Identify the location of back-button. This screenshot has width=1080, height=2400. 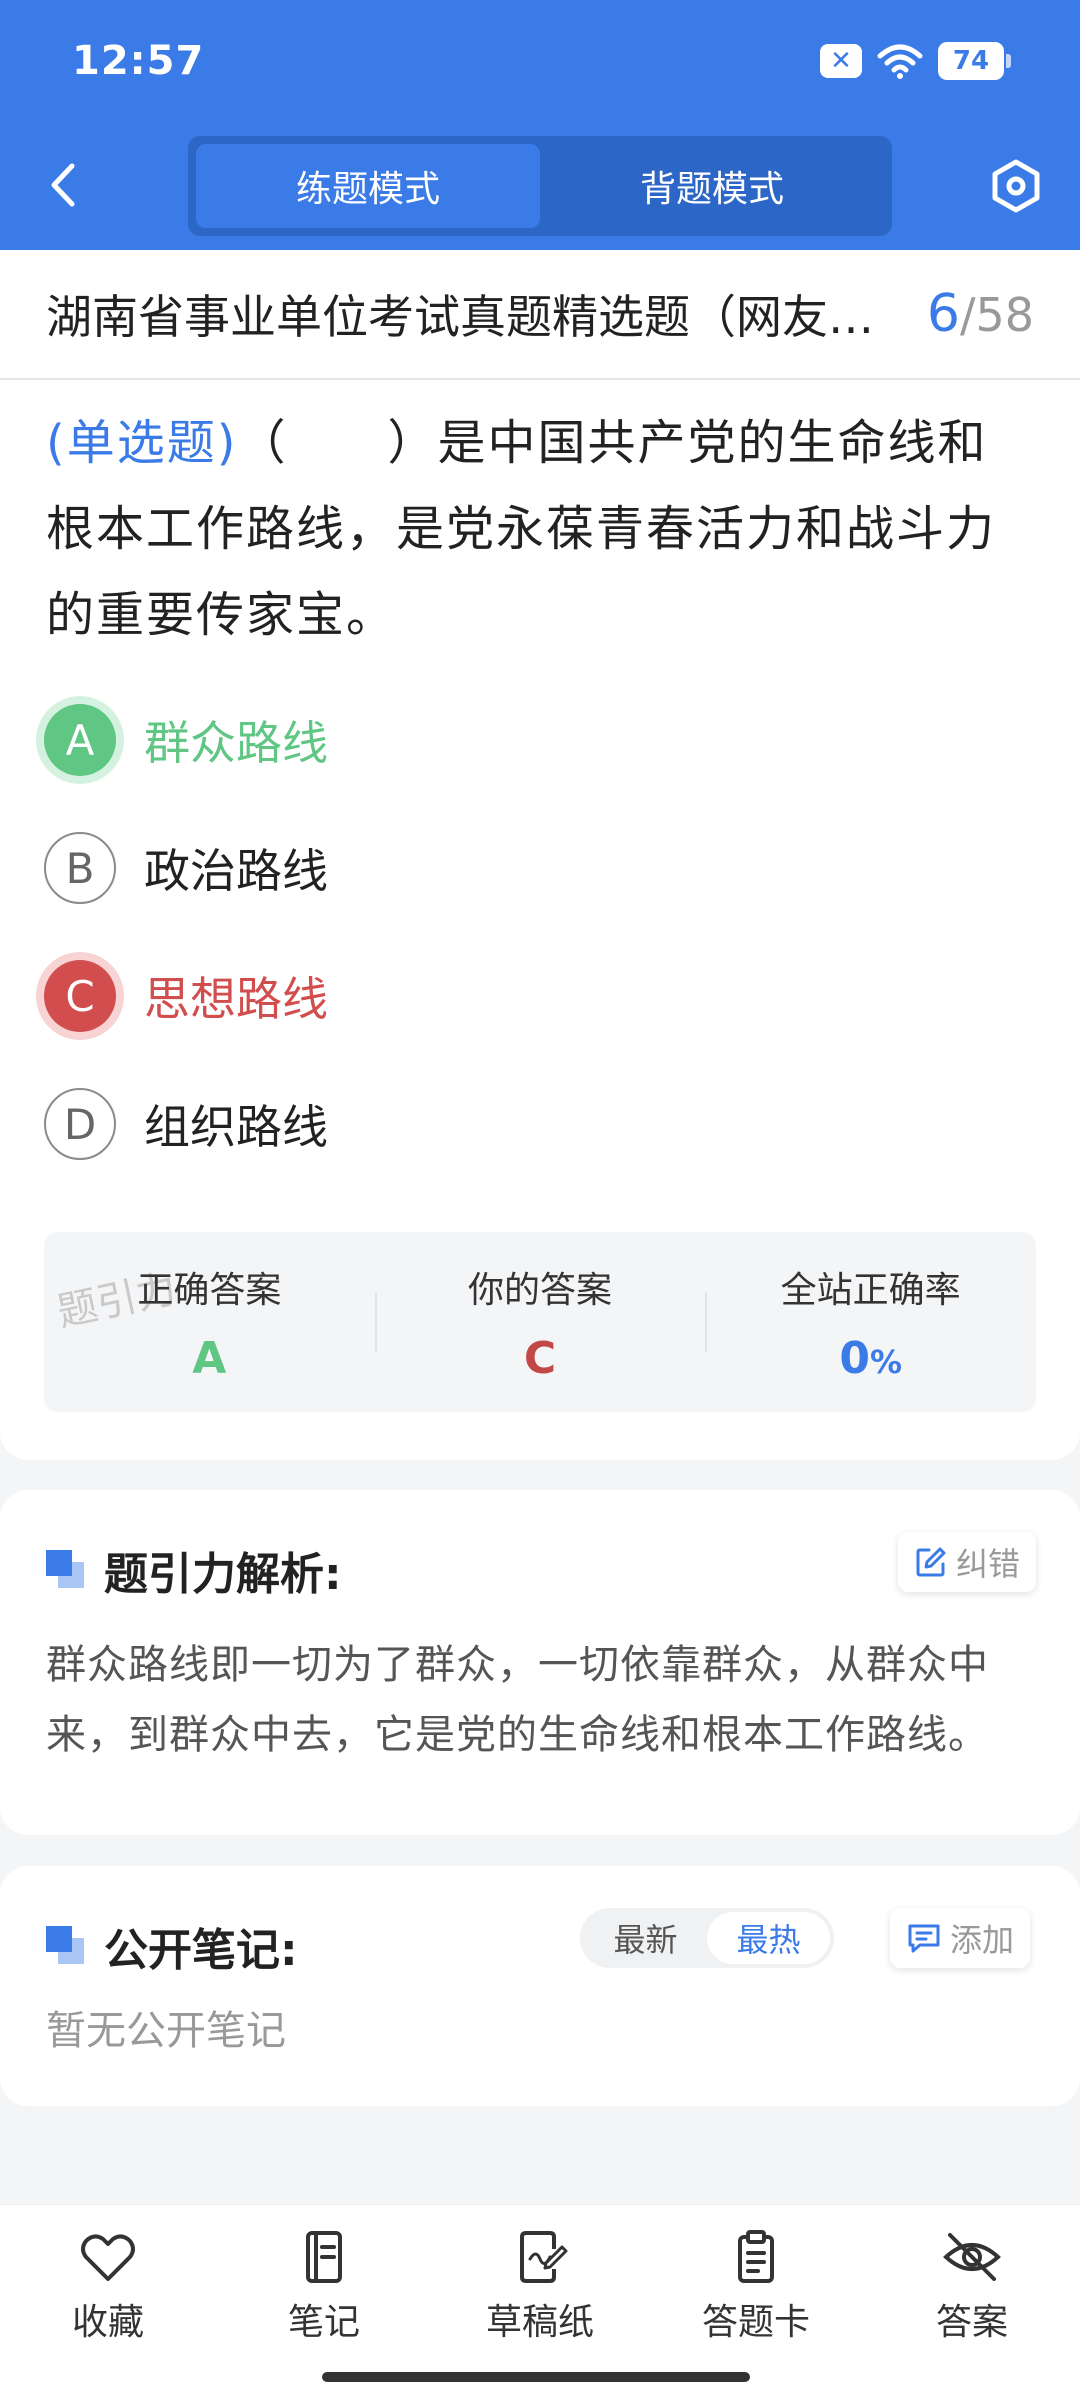
(64, 185).